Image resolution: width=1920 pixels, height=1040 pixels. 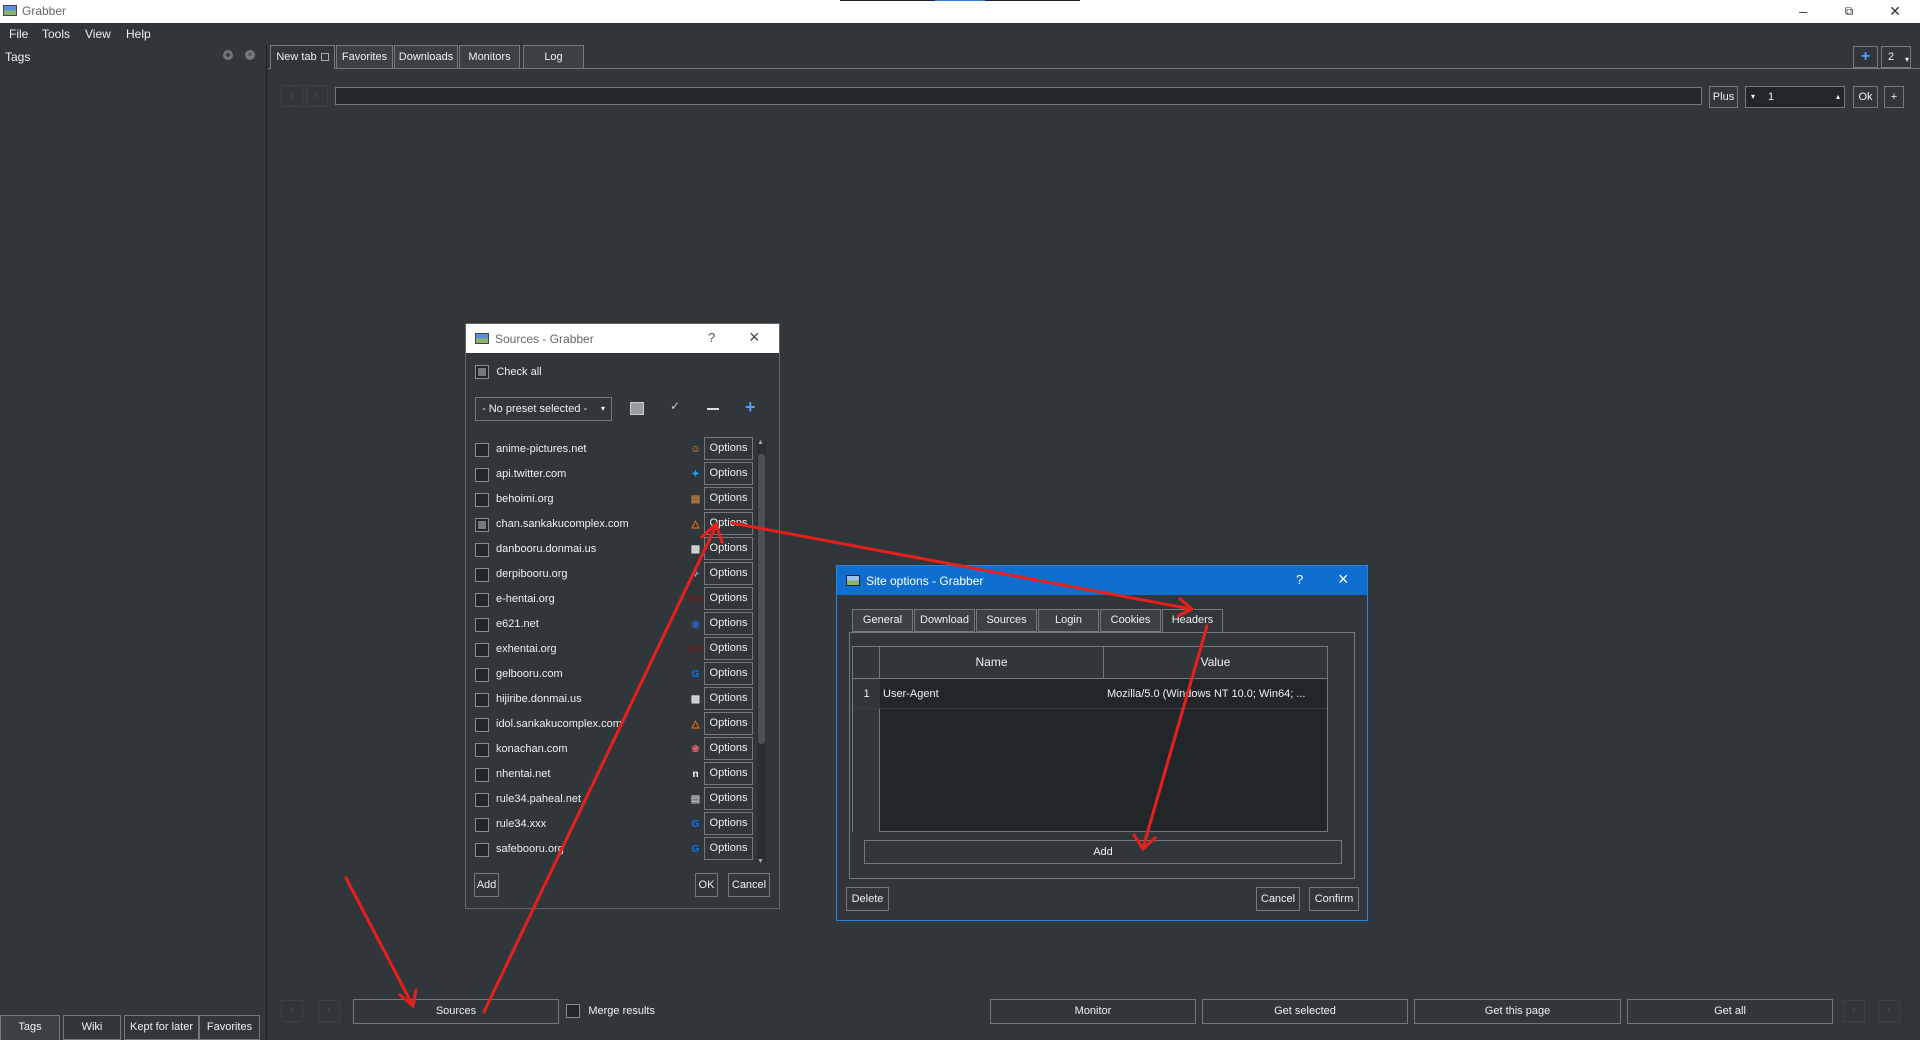 I want to click on dock-close-icon: ×, so click(x=250, y=55).